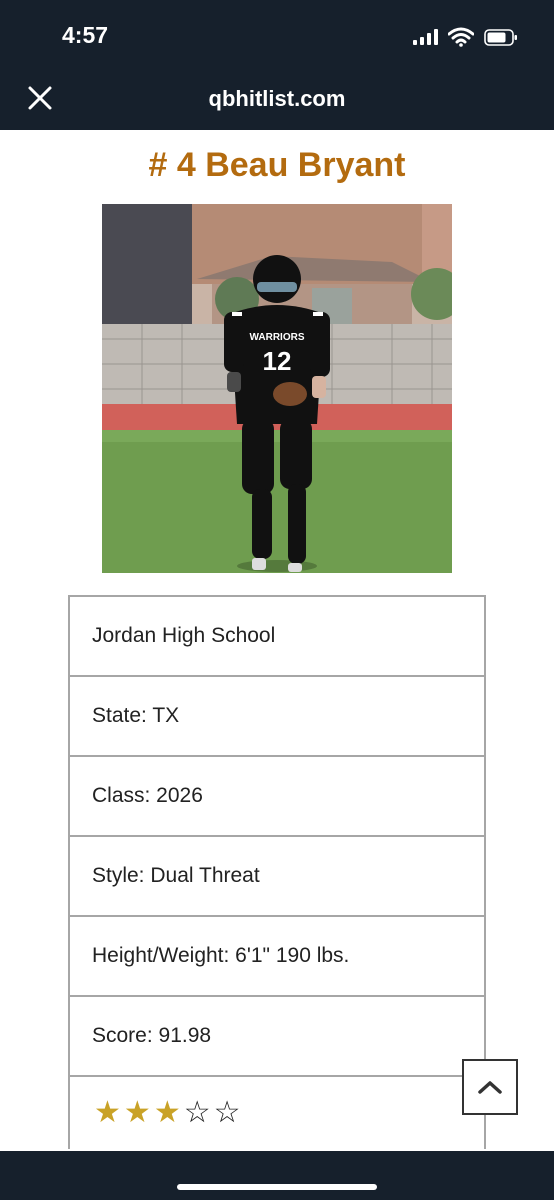  What do you see at coordinates (461, 37) in the screenshot?
I see `wifi-icon` at bounding box center [461, 37].